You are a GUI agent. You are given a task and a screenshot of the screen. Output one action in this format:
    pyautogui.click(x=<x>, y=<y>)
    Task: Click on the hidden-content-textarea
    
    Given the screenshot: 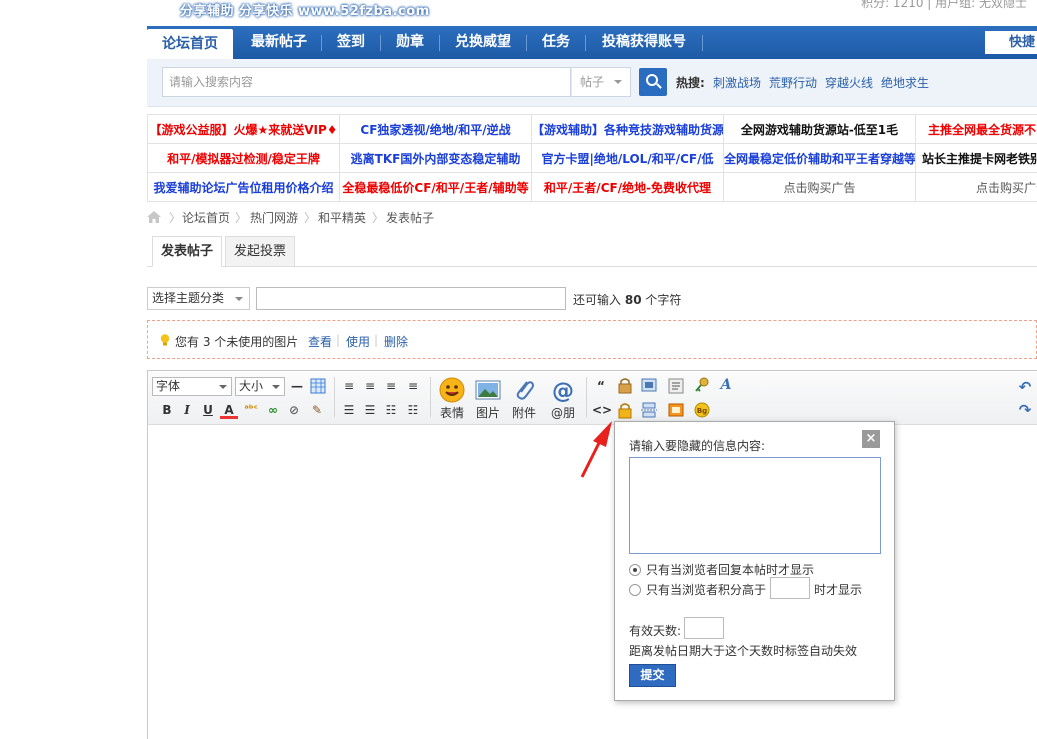 What is the action you would take?
    pyautogui.click(x=755, y=505)
    